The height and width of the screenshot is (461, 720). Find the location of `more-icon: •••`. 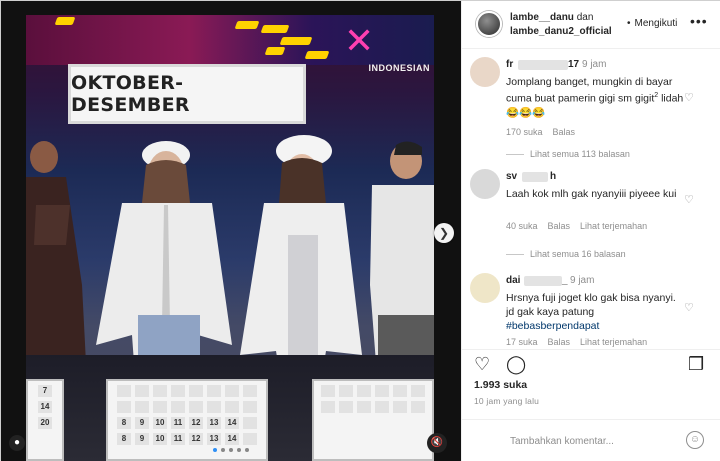

more-icon: ••• is located at coordinates (699, 21).